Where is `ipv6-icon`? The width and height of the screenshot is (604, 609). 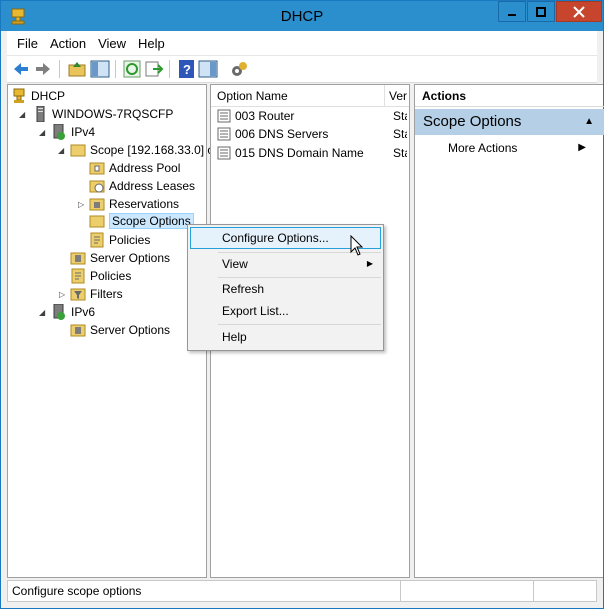 ipv6-icon is located at coordinates (59, 312).